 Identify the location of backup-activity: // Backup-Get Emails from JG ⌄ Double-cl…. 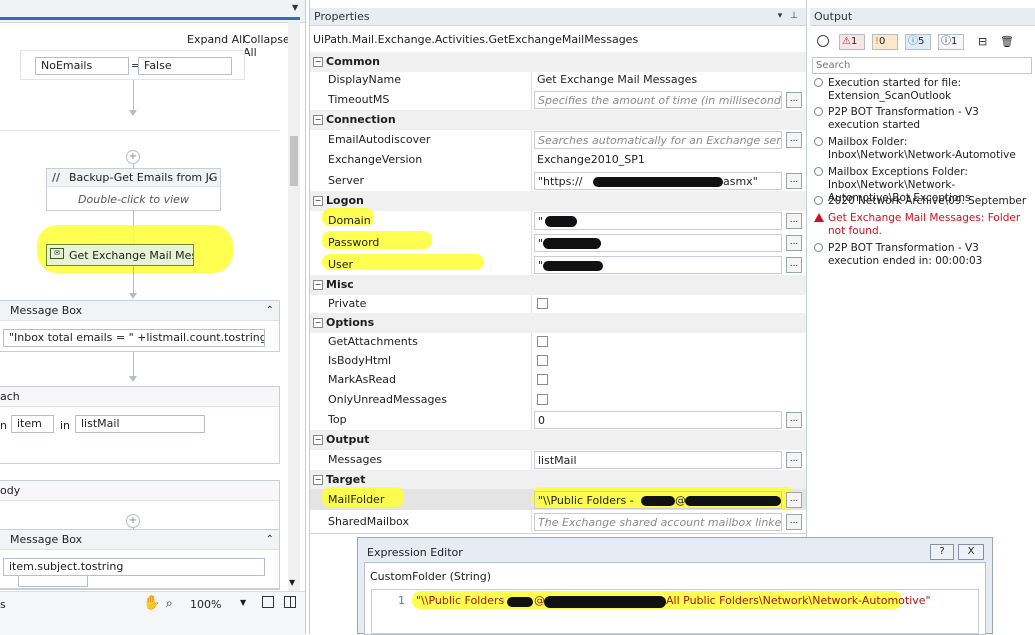
(133, 189).